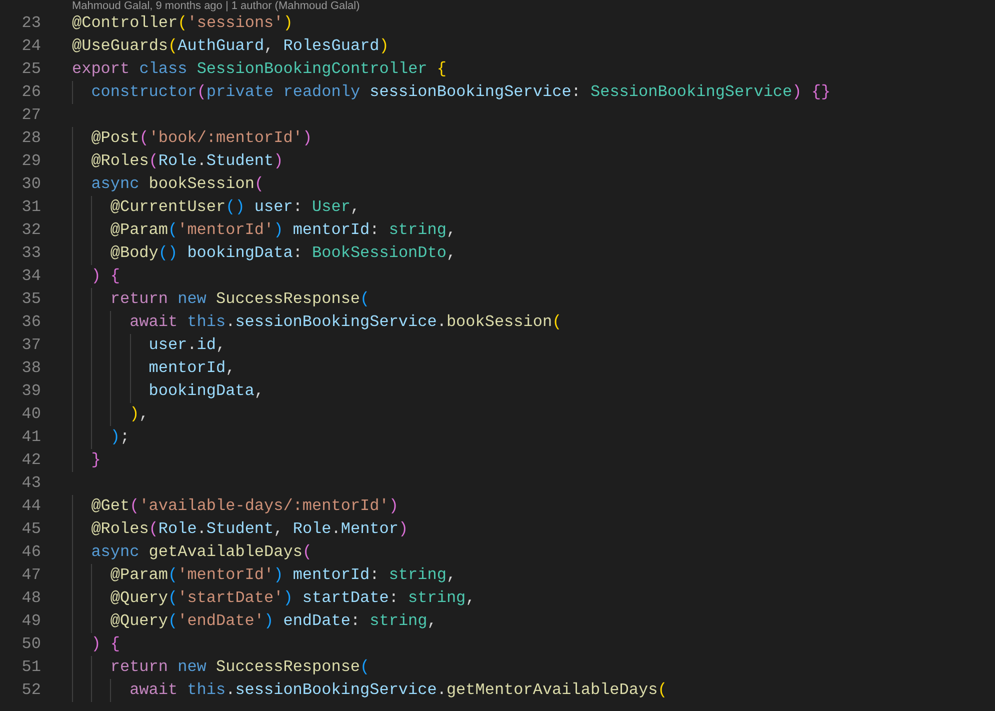 The width and height of the screenshot is (995, 711). What do you see at coordinates (30, 391) in the screenshot?
I see `line-number: 39` at bounding box center [30, 391].